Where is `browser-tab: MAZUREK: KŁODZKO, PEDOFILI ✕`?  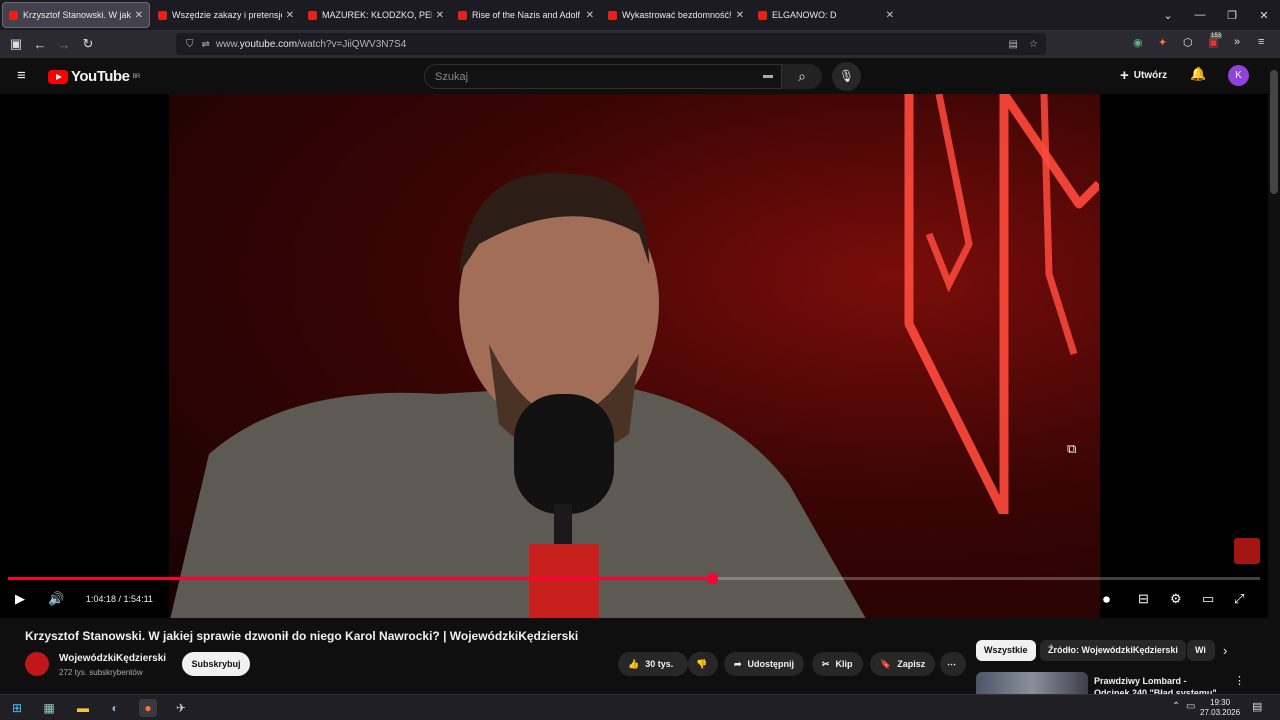
browser-tab: MAZUREK: KŁODZKO, PEDOFILI ✕ is located at coordinates (376, 15).